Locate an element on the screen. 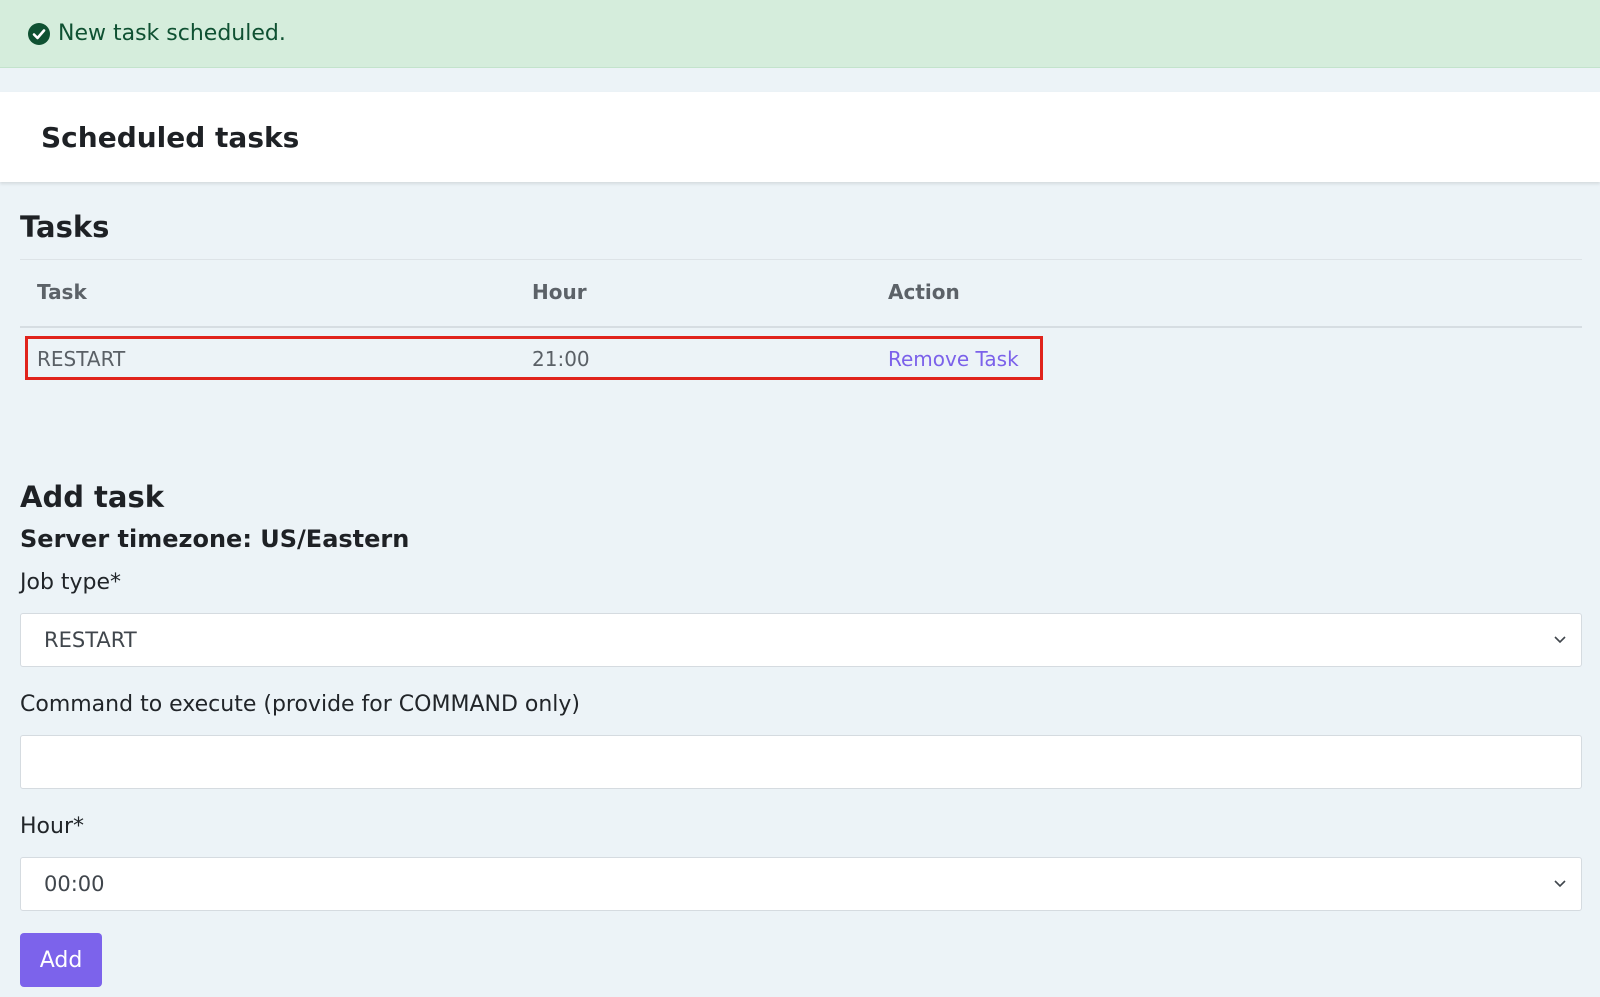 Image resolution: width=1600 pixels, height=997 pixels. add-button: Add is located at coordinates (61, 960).